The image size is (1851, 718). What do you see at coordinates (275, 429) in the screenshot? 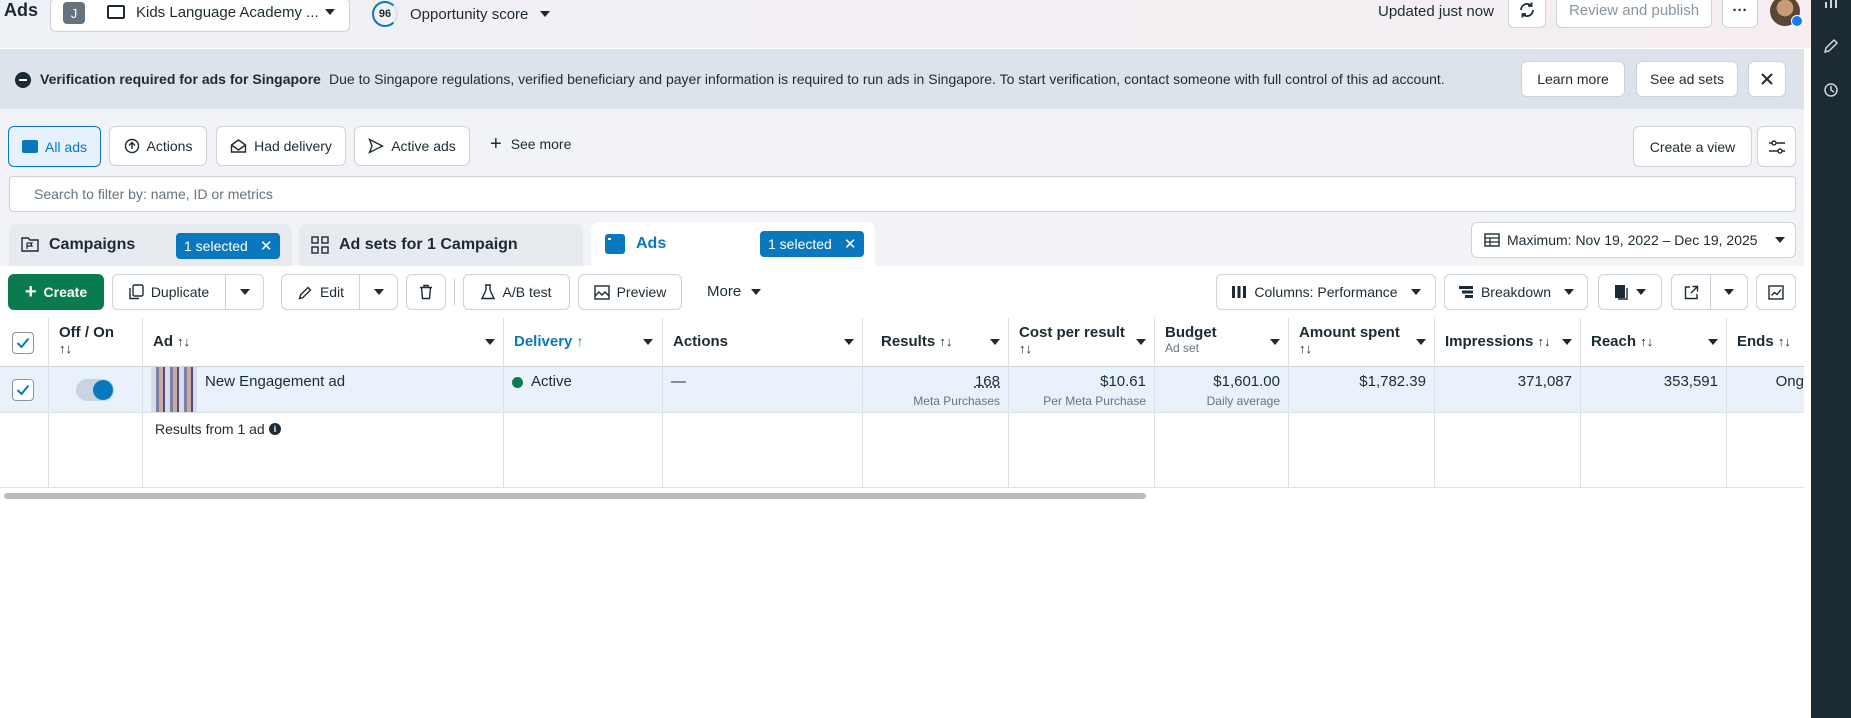
I see `info-icon: i` at bounding box center [275, 429].